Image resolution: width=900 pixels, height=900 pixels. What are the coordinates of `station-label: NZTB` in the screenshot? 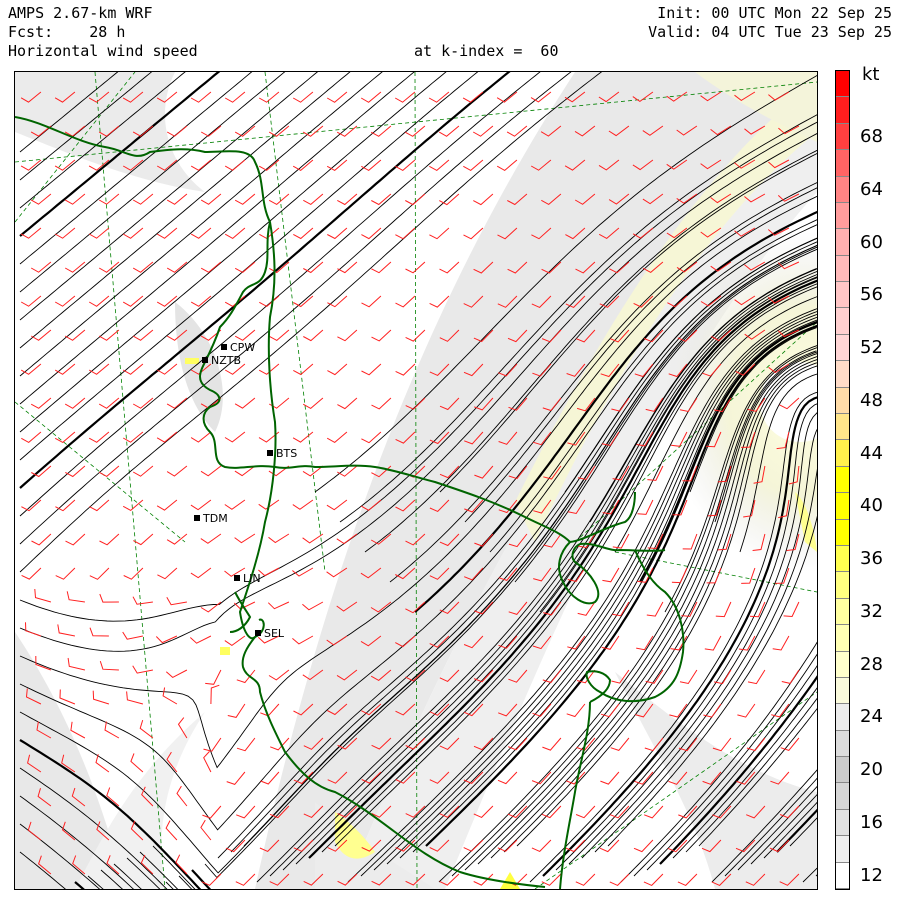 It's located at (226, 360).